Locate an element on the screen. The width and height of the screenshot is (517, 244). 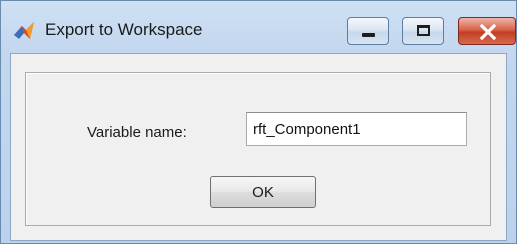
maximize-button is located at coordinates (423, 31).